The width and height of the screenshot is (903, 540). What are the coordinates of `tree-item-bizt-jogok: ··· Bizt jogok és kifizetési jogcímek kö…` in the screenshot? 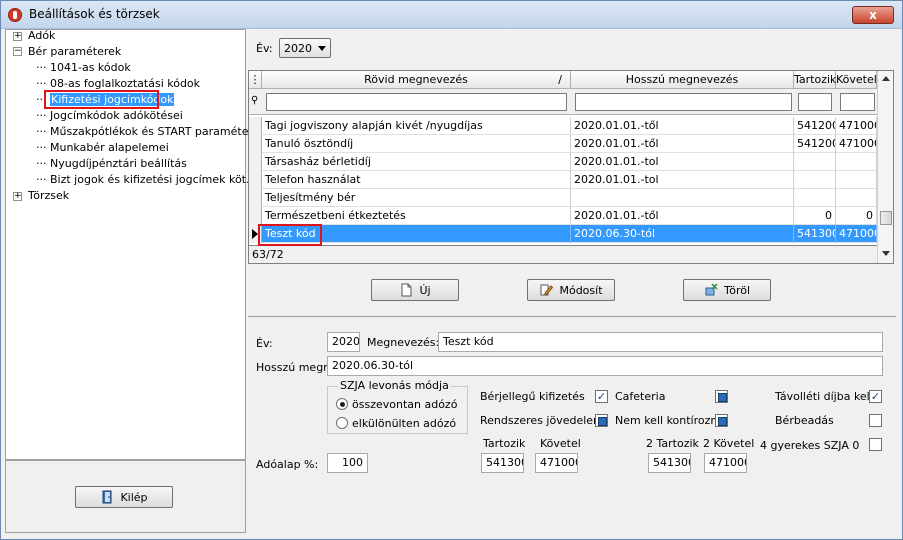 It's located at (143, 179).